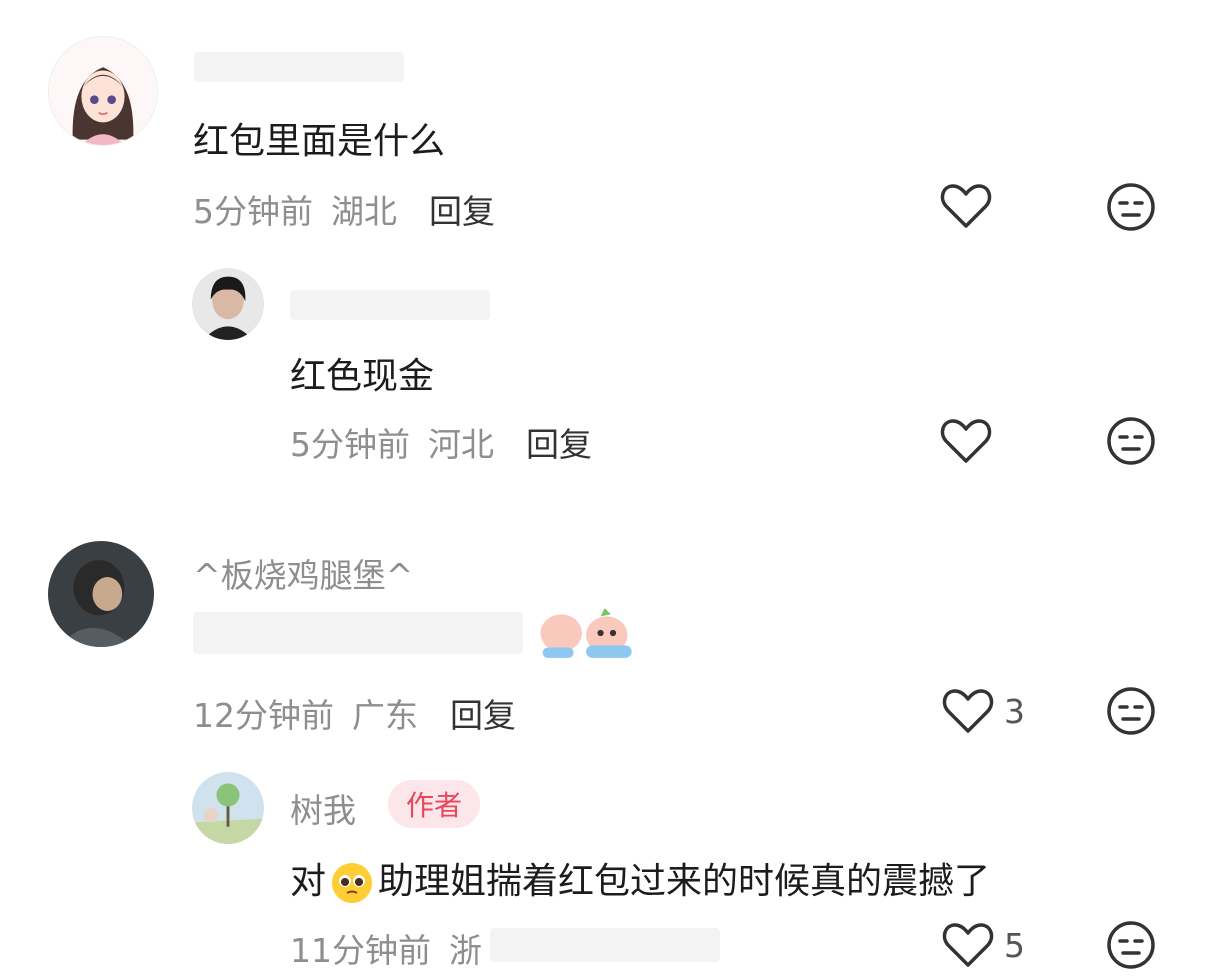 The width and height of the screenshot is (1206, 978). I want to click on comment-location: 湖北, so click(364, 211).